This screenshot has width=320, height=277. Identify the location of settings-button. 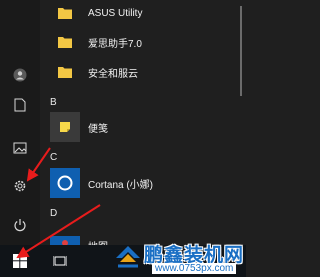
(20, 186).